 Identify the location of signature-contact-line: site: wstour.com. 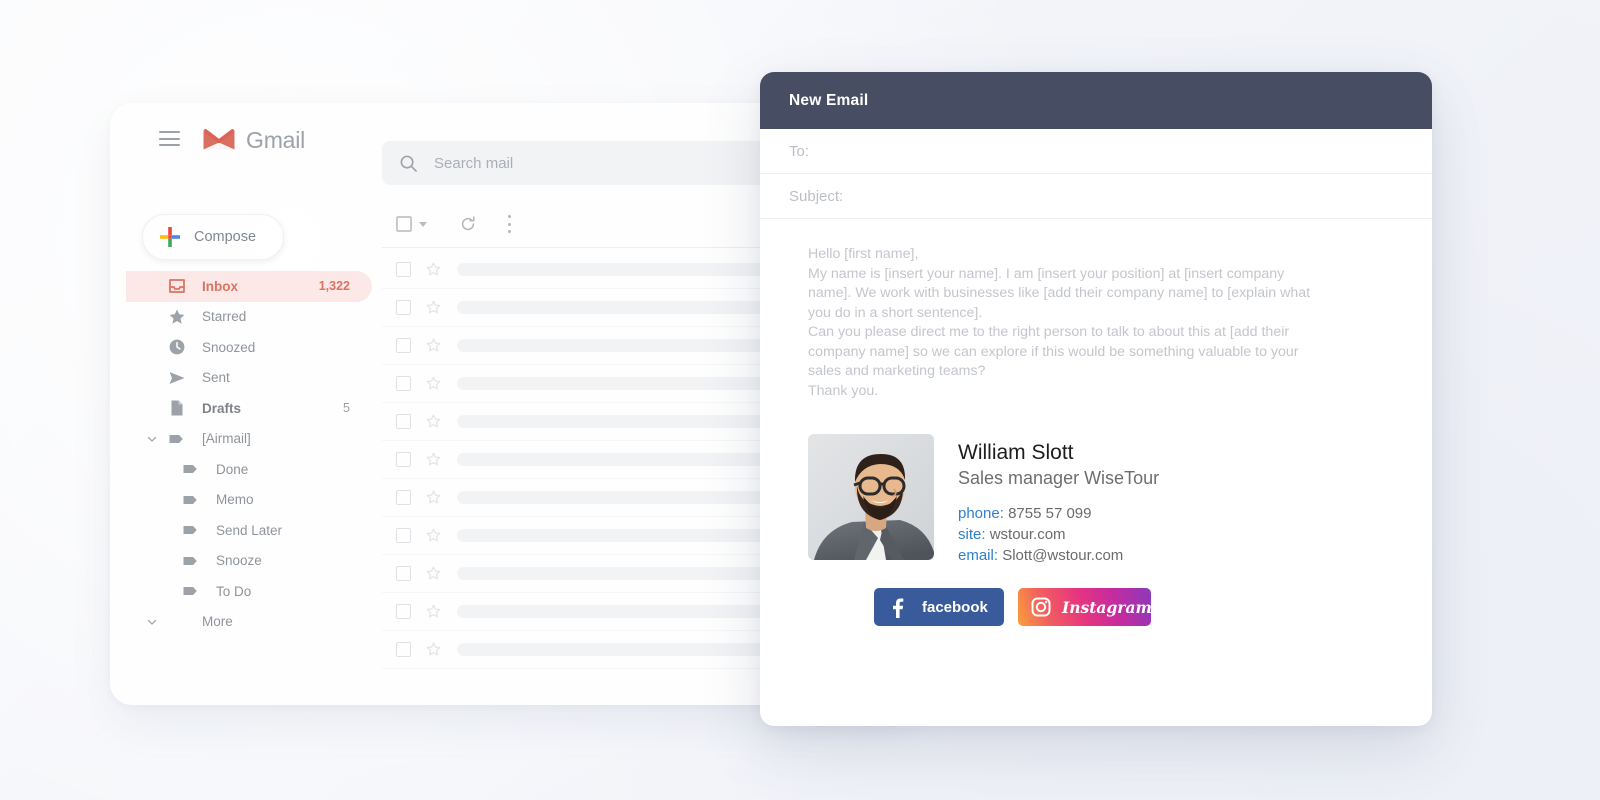
(1058, 534).